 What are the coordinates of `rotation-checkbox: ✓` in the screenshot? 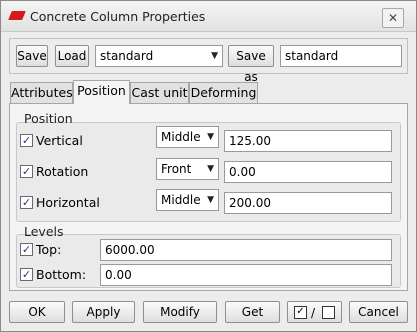 It's located at (26, 171).